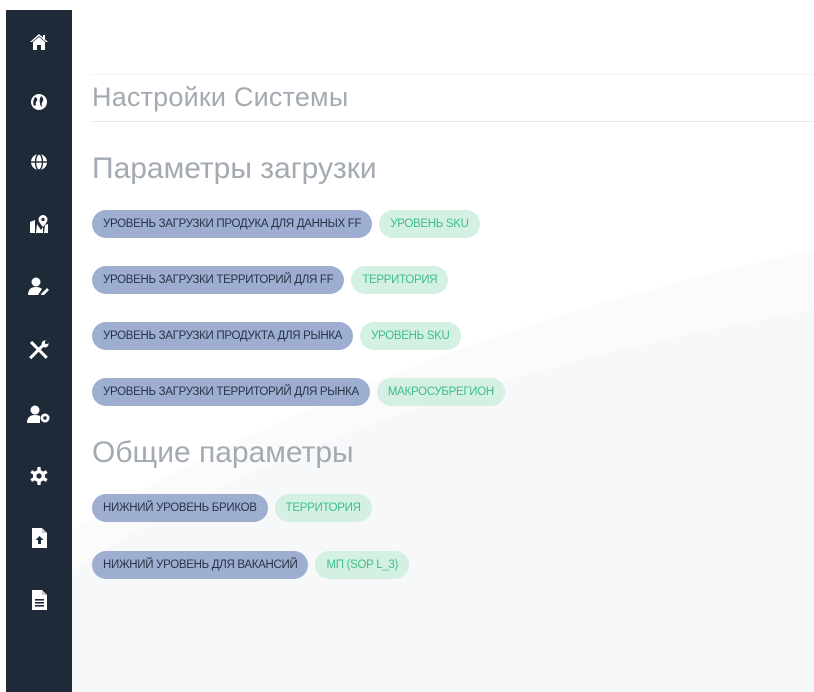 Image resolution: width=814 pixels, height=692 pixels. What do you see at coordinates (200, 565) in the screenshot?
I see `param-label: НИЖНИЙ УРОВЕНЬ ДЛЯ ВАКАНСИЙ` at bounding box center [200, 565].